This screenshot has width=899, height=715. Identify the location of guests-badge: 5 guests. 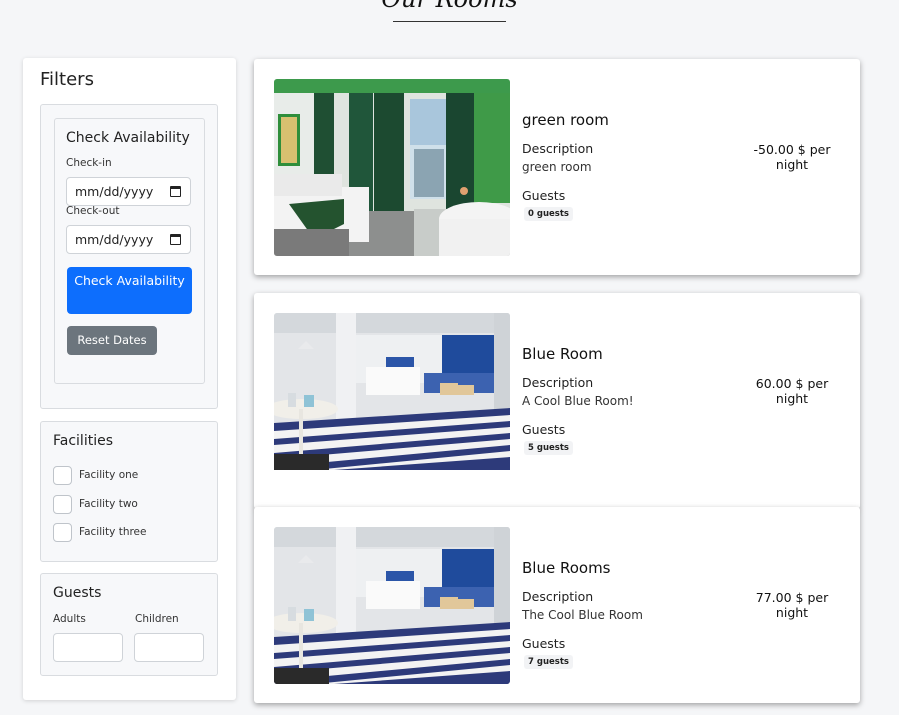
(548, 448).